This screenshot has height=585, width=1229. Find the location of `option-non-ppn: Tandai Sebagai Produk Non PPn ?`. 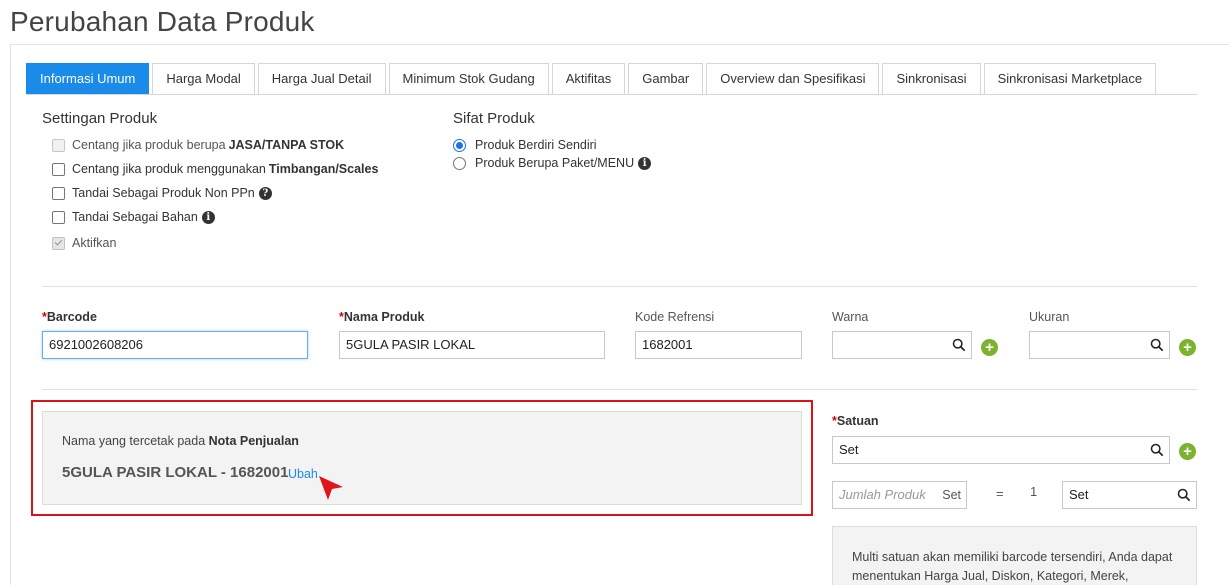

option-non-ppn: Tandai Sebagai Produk Non PPn ? is located at coordinates (162, 193).